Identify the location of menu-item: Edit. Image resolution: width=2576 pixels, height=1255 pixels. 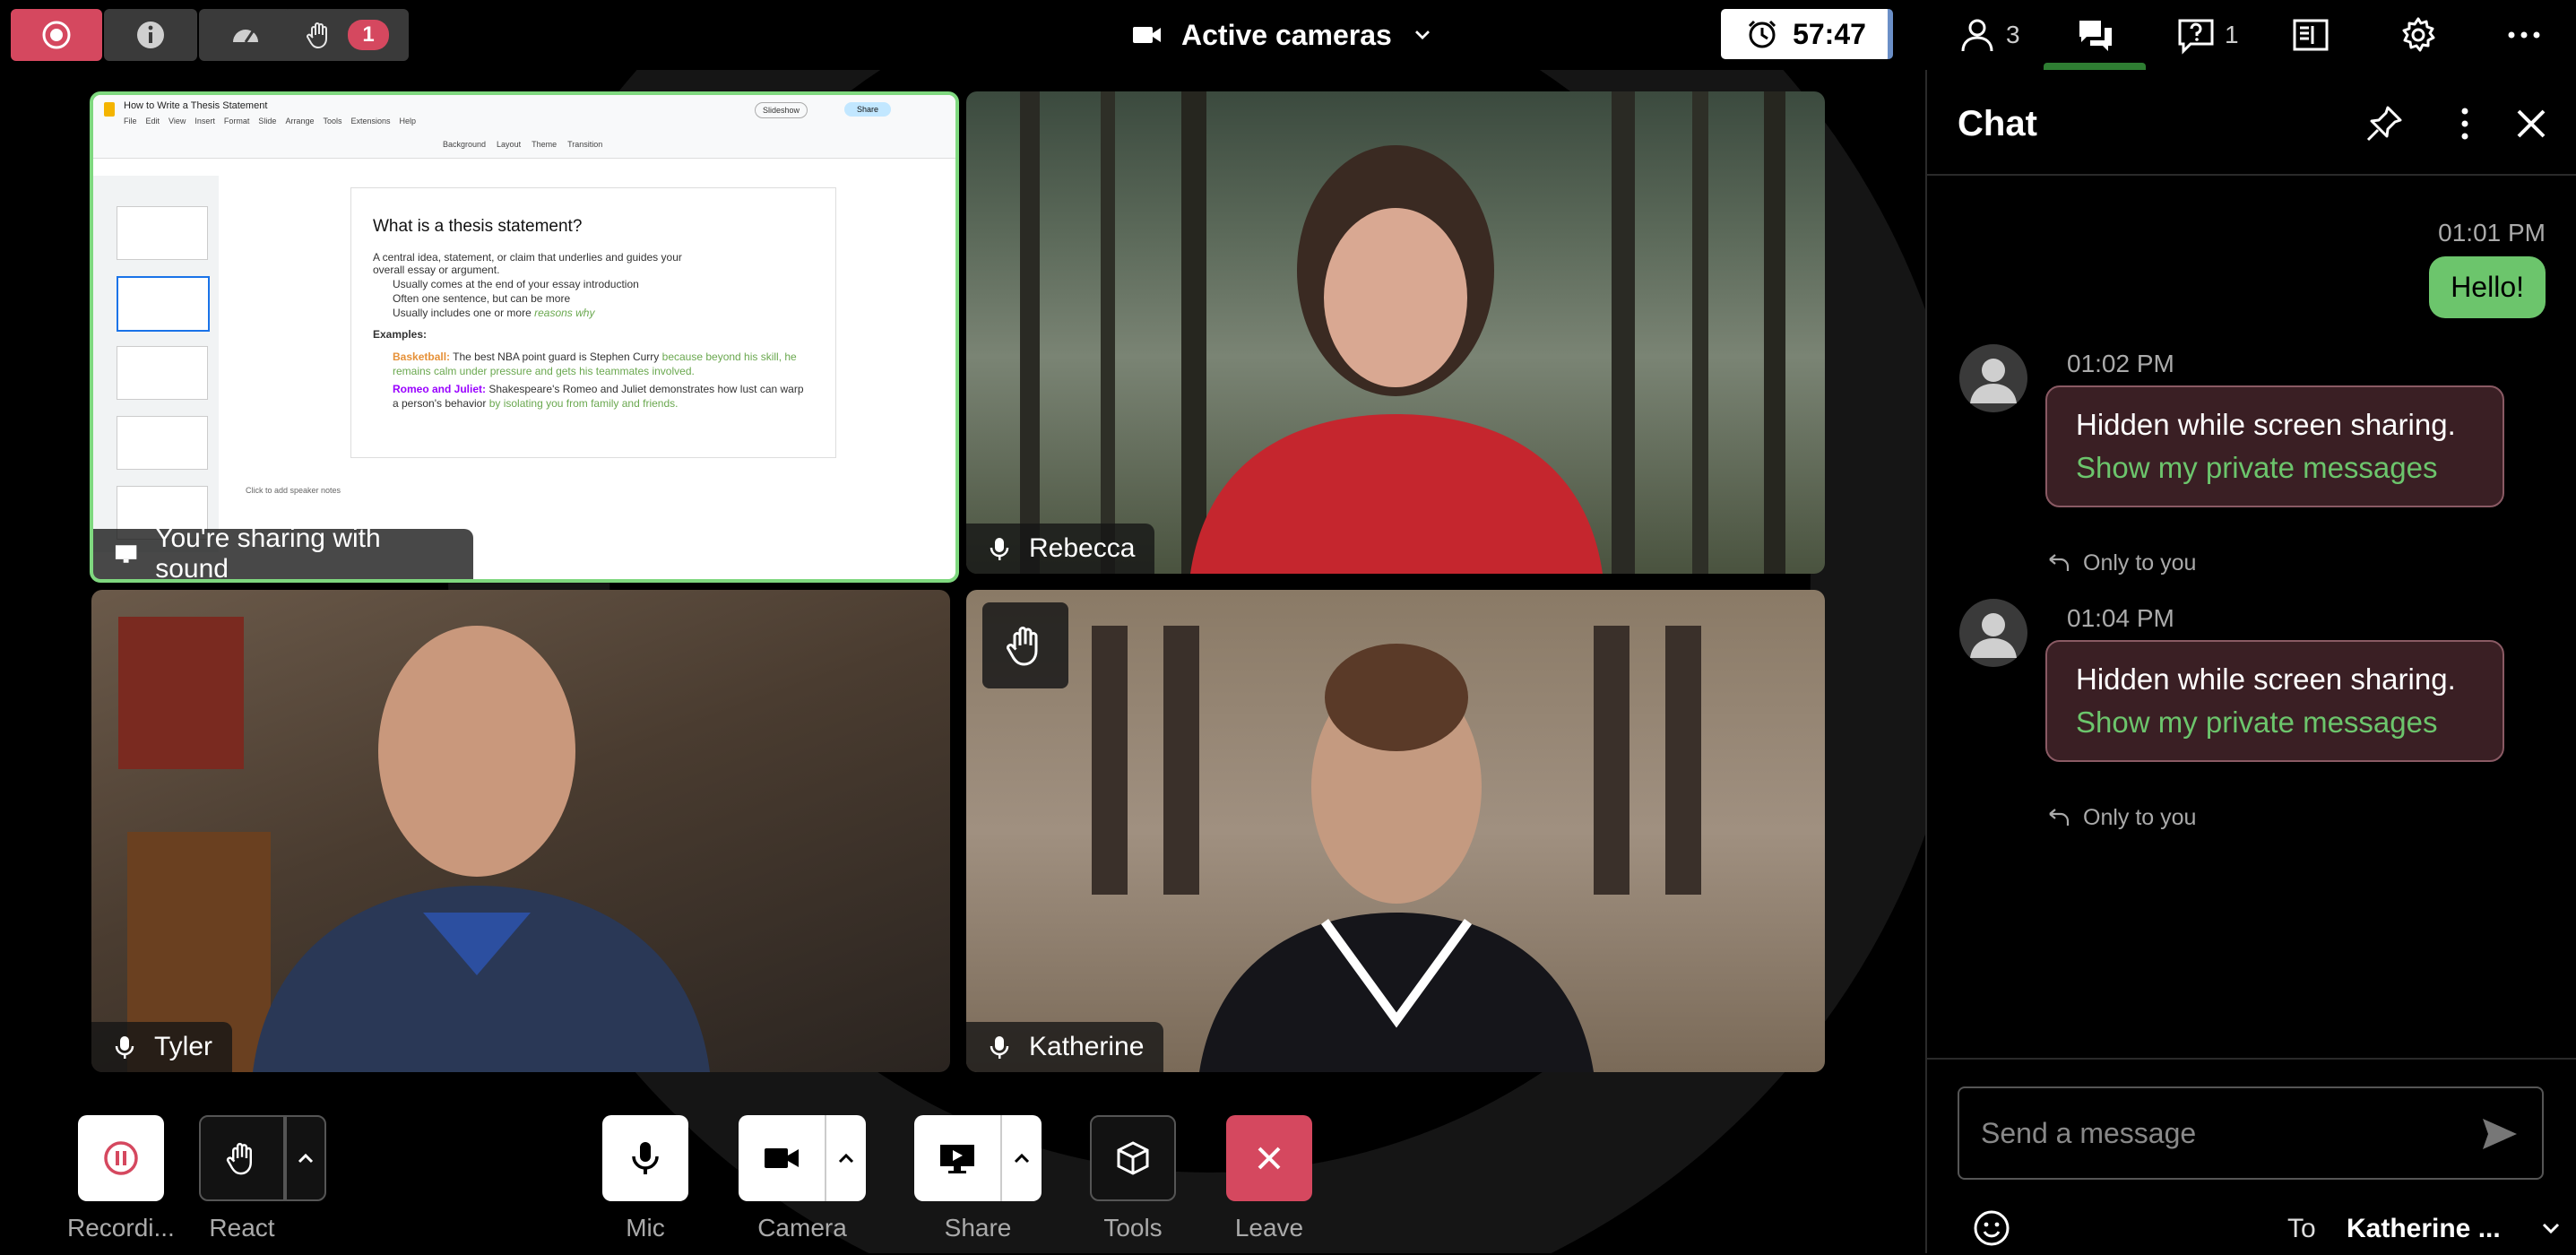
(153, 121).